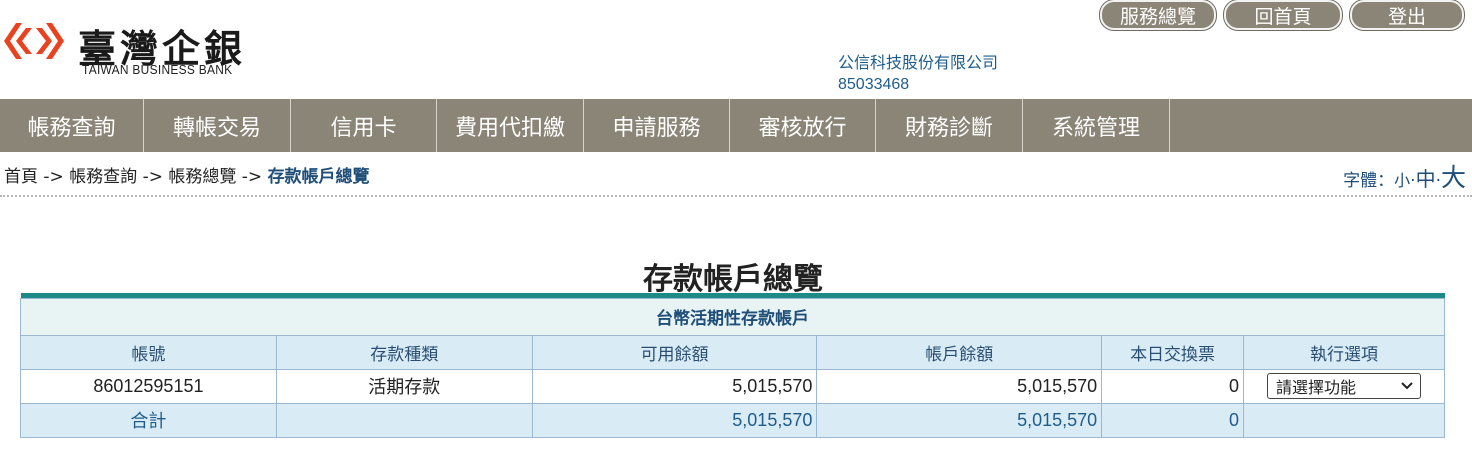  Describe the element at coordinates (148, 420) in the screenshot. I see `total-label: 合計` at that location.